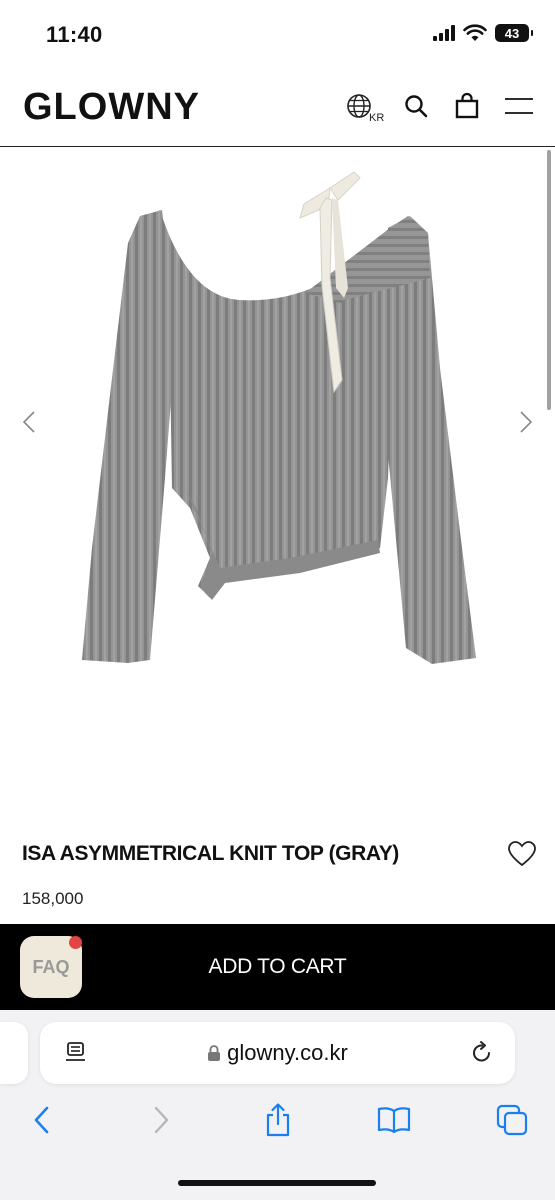  I want to click on add-to-cart-button: ADD TO CART, so click(277, 967).